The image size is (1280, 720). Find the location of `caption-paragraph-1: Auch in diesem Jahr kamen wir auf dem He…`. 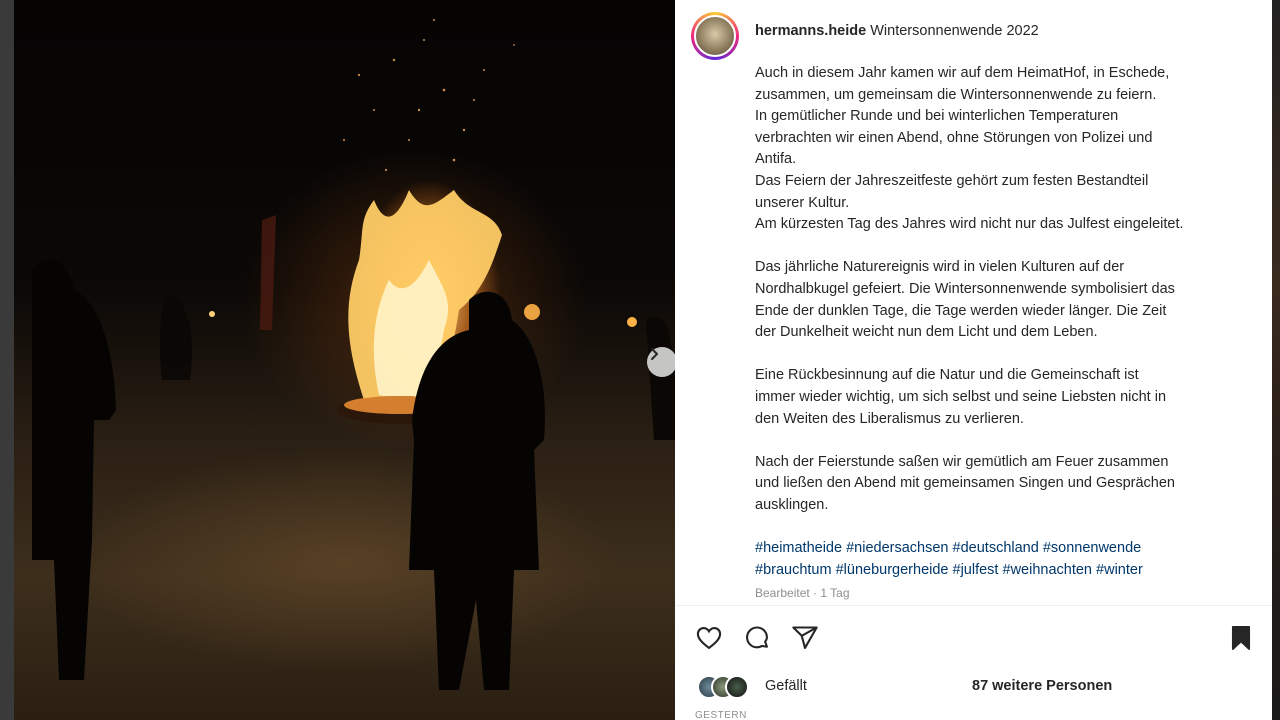

caption-paragraph-1: Auch in diesem Jahr kamen wir auf dem He… is located at coordinates (1000, 149).